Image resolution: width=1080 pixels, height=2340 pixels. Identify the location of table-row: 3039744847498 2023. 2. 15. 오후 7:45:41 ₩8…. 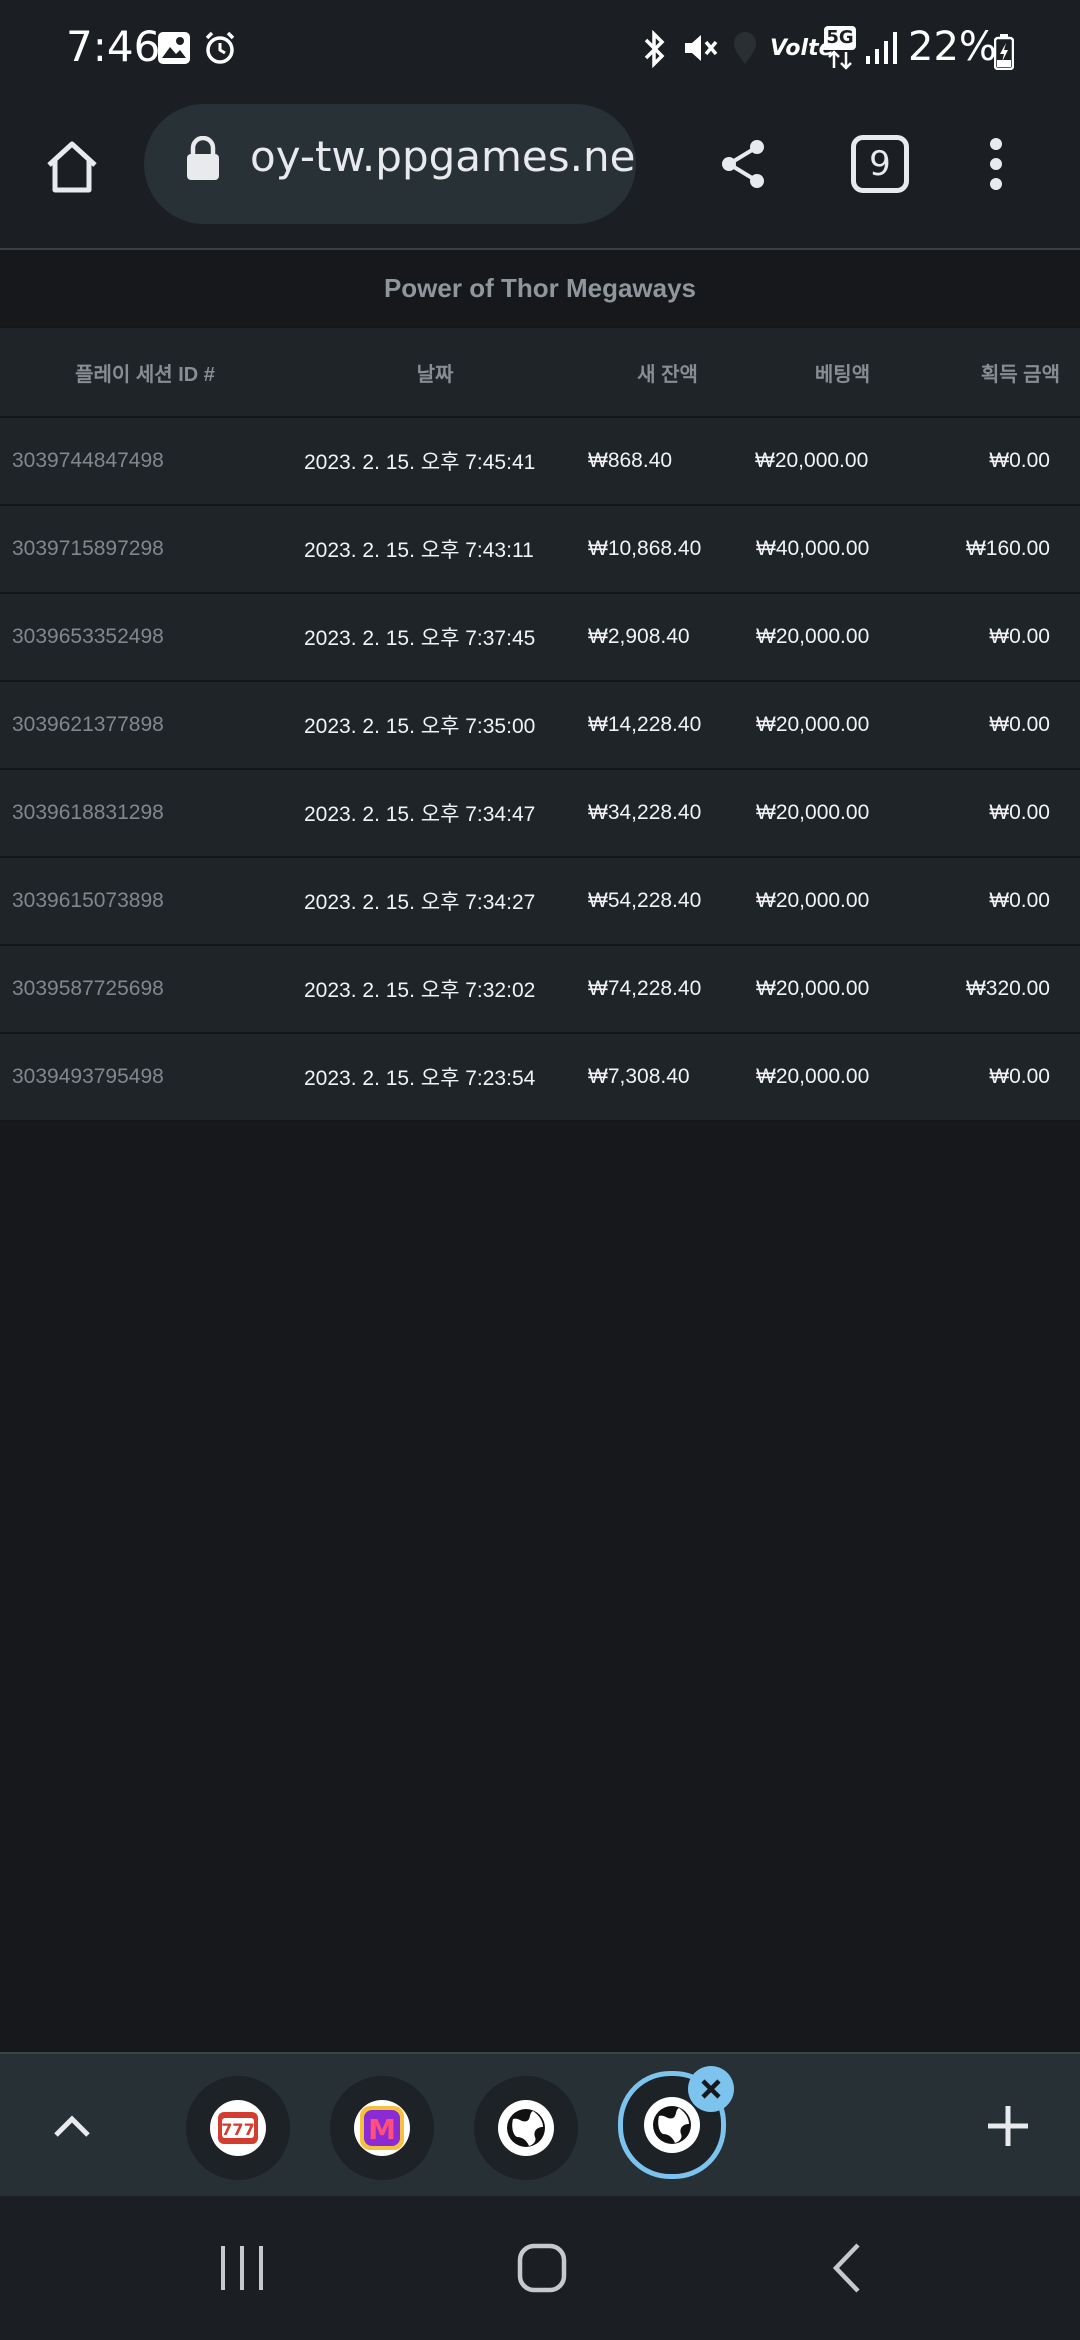
(540, 461).